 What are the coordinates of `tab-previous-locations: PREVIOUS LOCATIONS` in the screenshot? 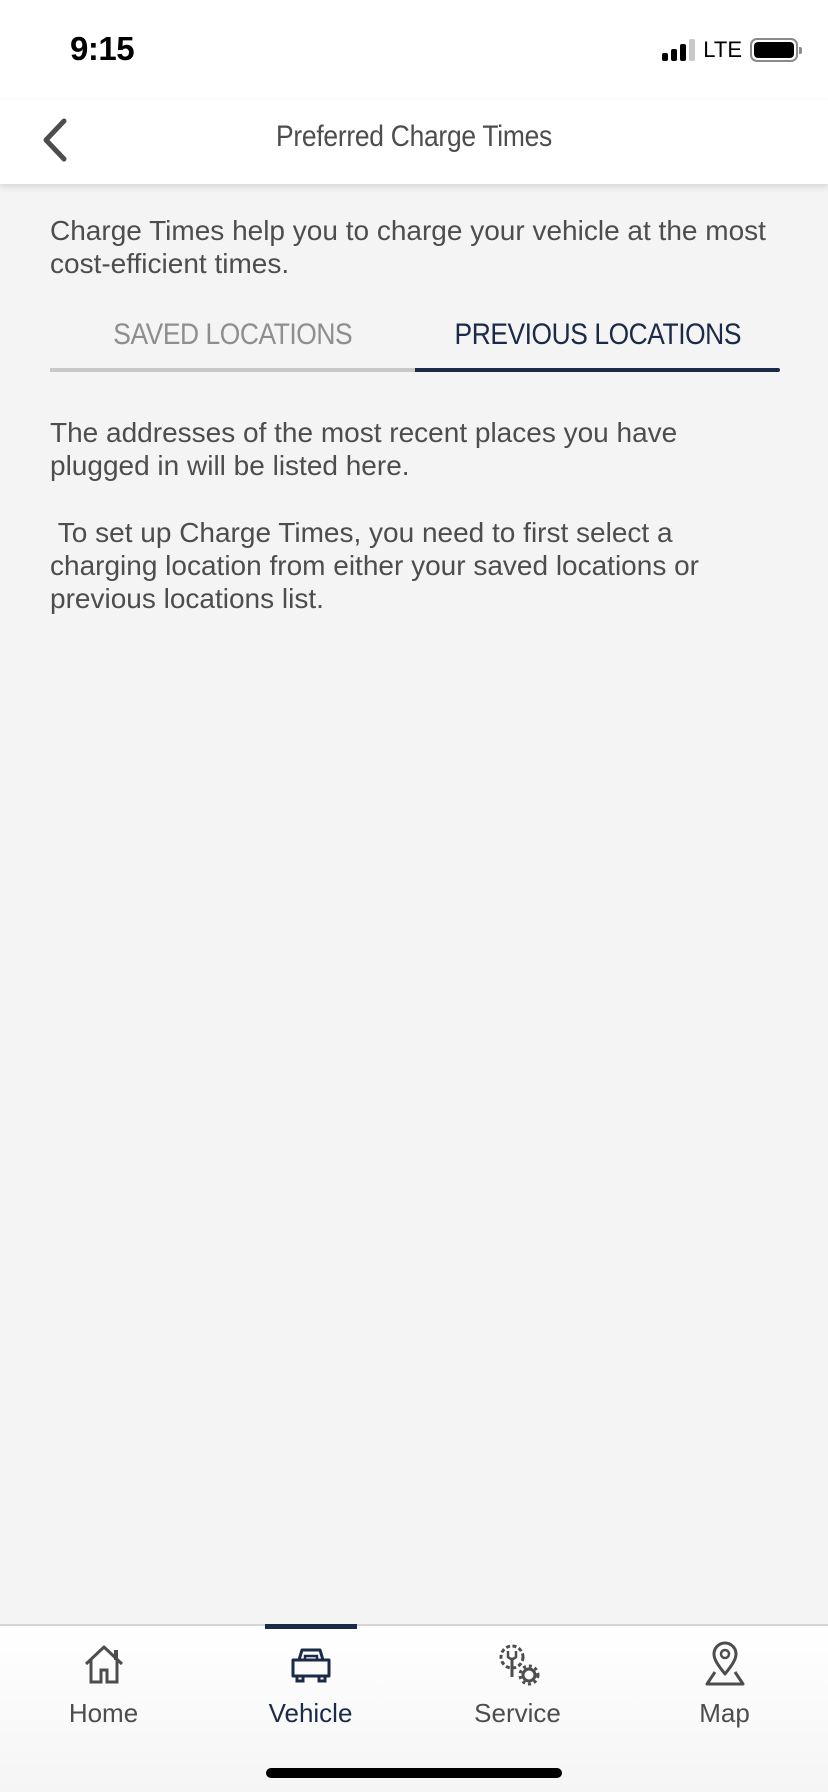 It's located at (597, 337).